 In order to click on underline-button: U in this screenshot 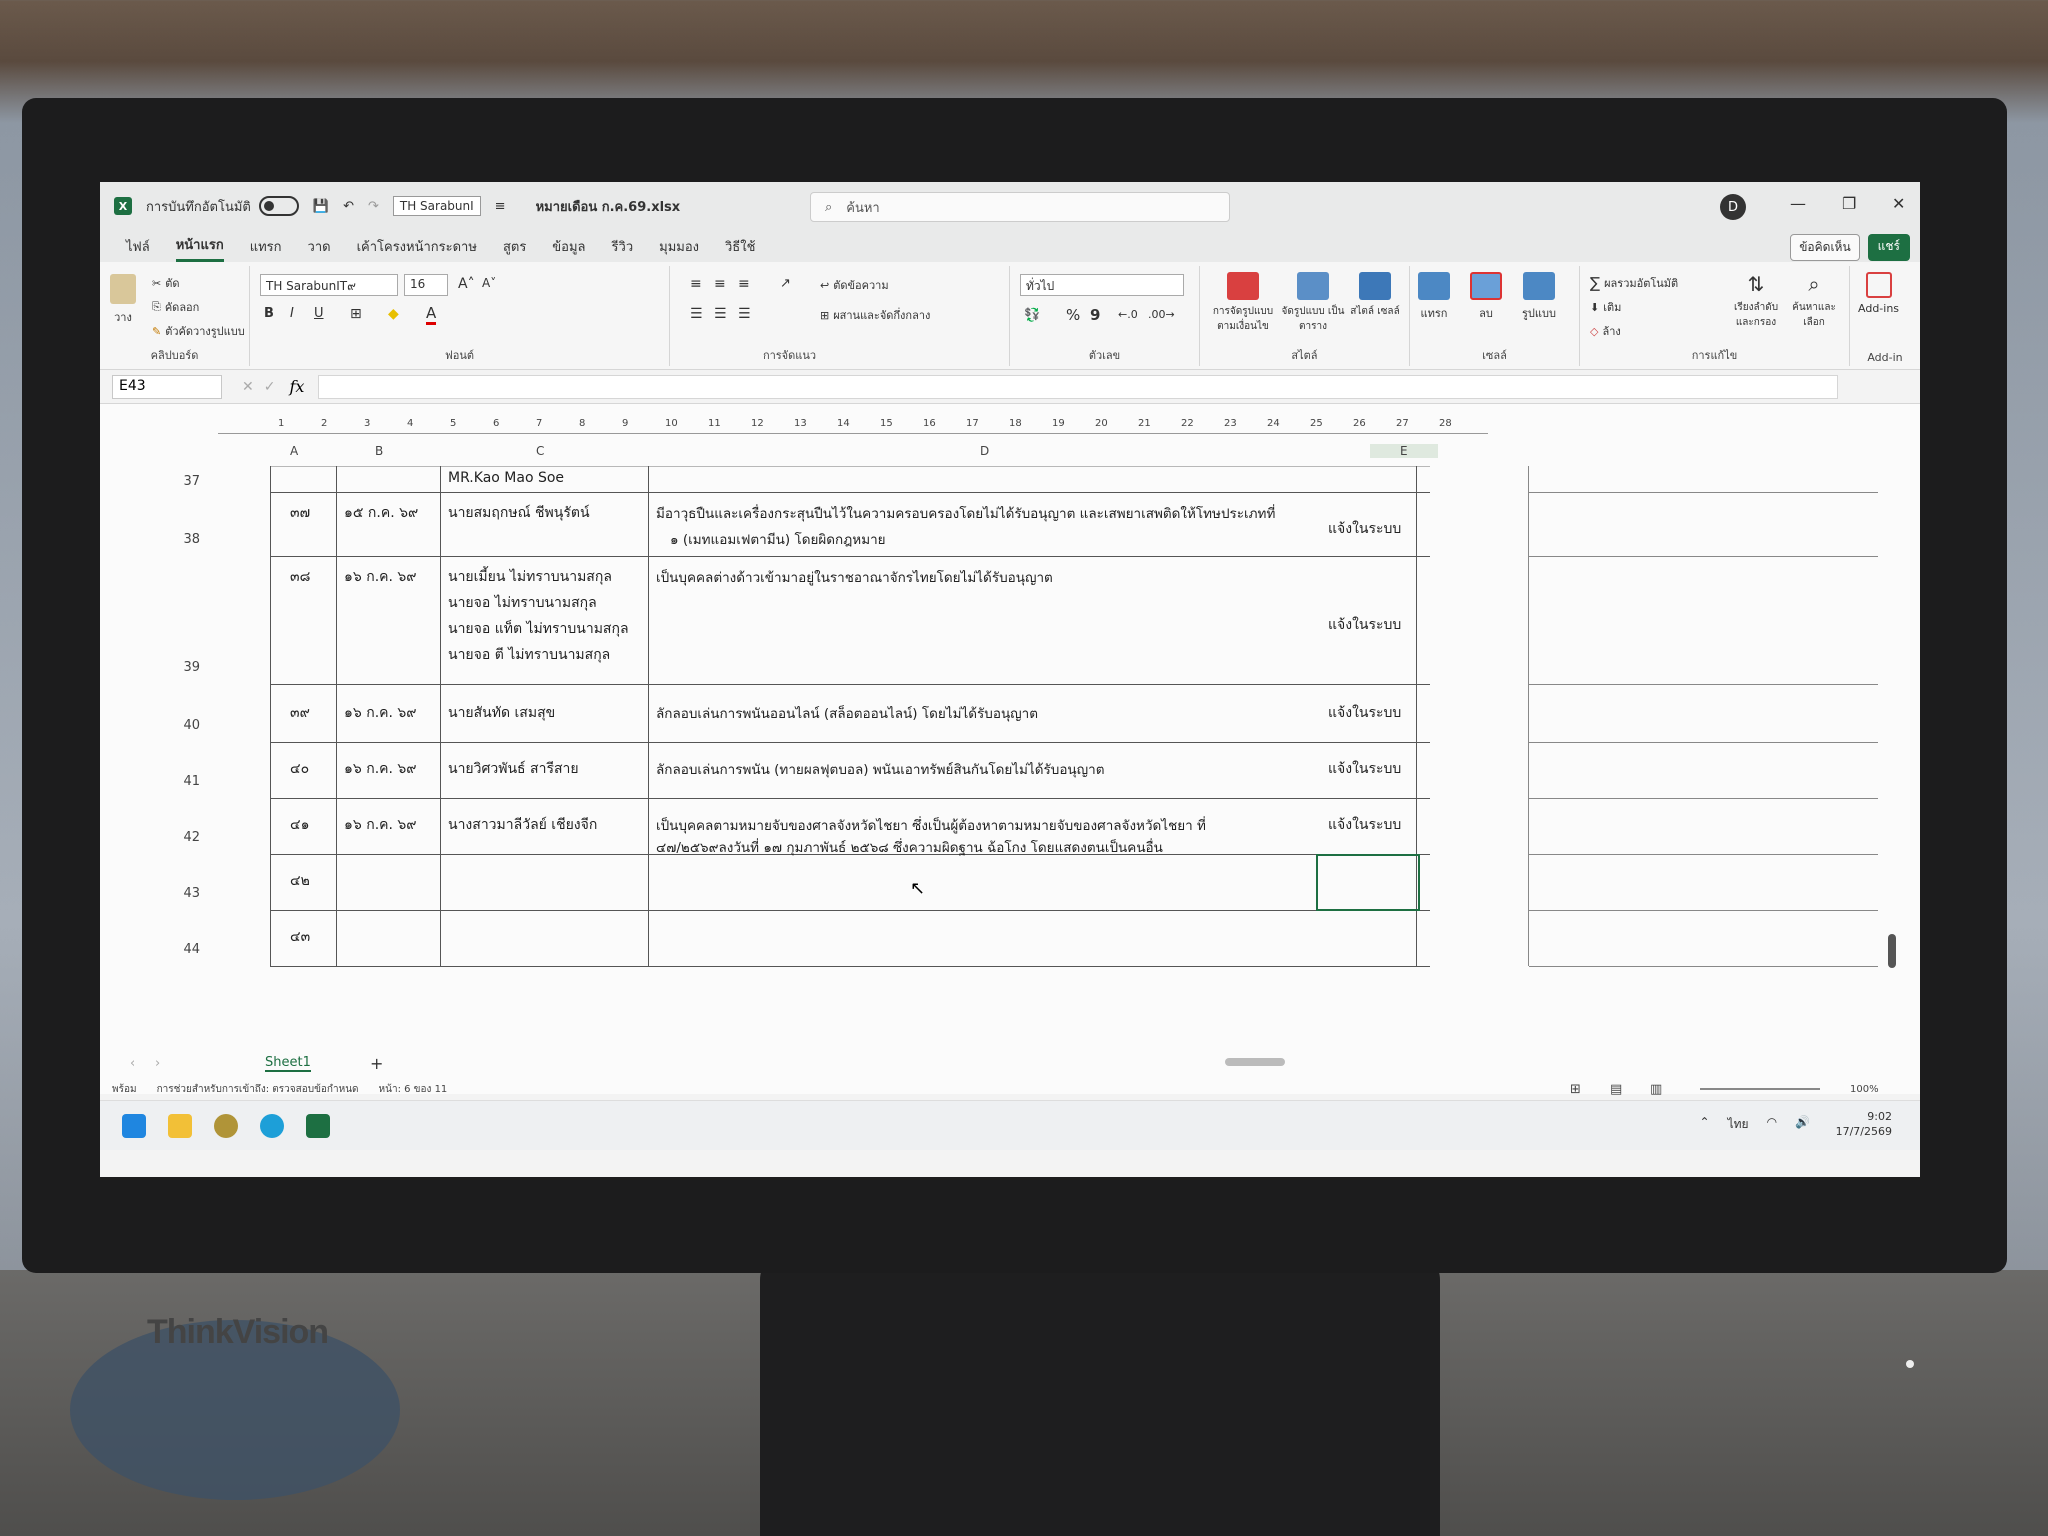, I will do `click(319, 313)`.